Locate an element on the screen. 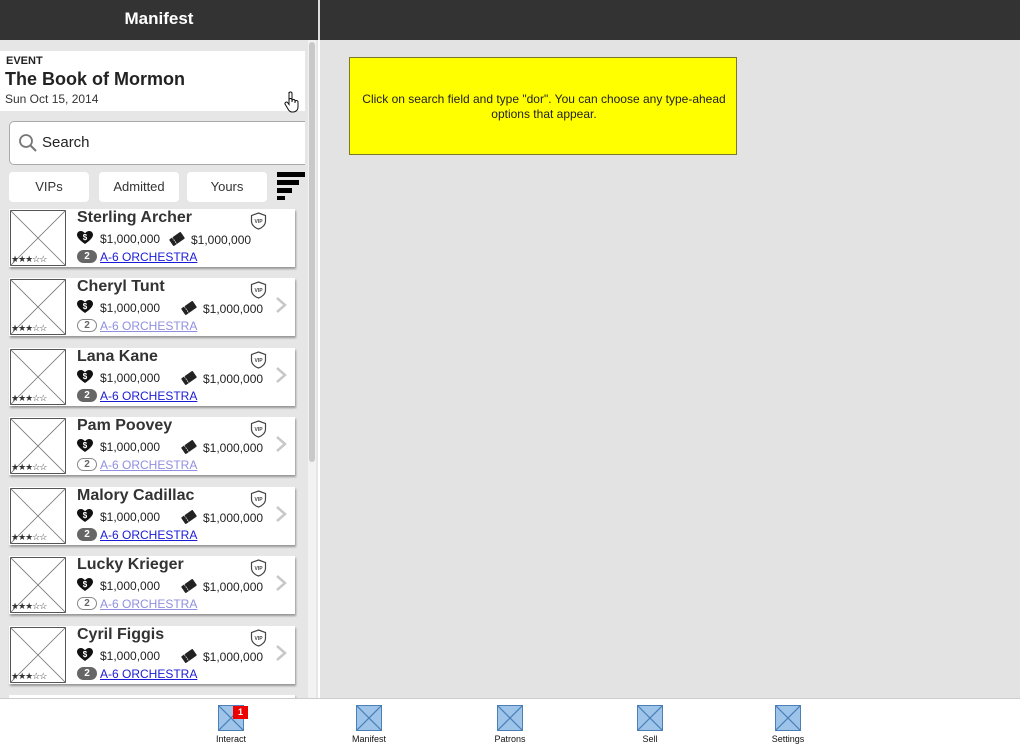  page-title: Manifest is located at coordinates (159, 18).